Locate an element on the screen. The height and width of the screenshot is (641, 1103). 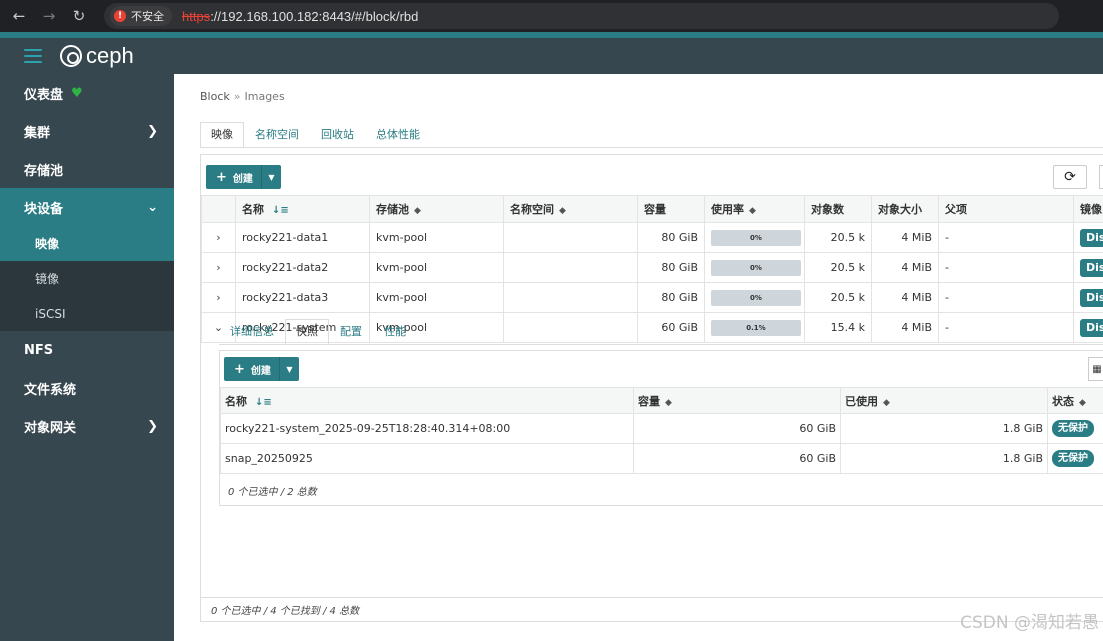
create-snapshot-button: + 创建 ▼ is located at coordinates (261, 369).